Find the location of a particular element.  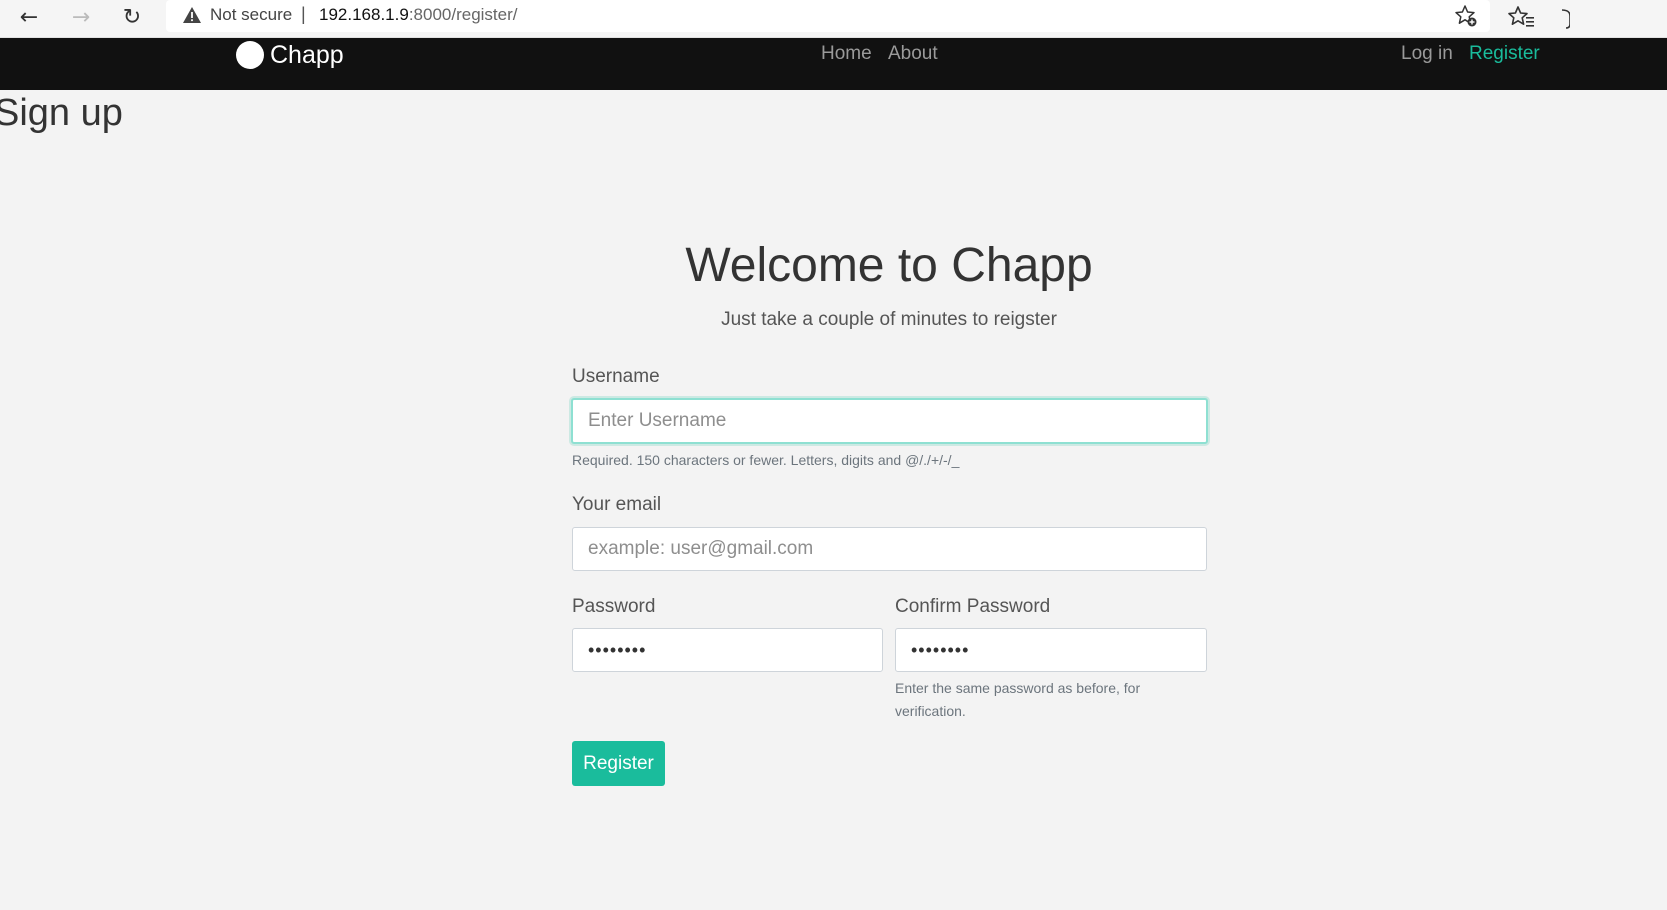

url-host: 192.168.1.9 is located at coordinates (364, 14).